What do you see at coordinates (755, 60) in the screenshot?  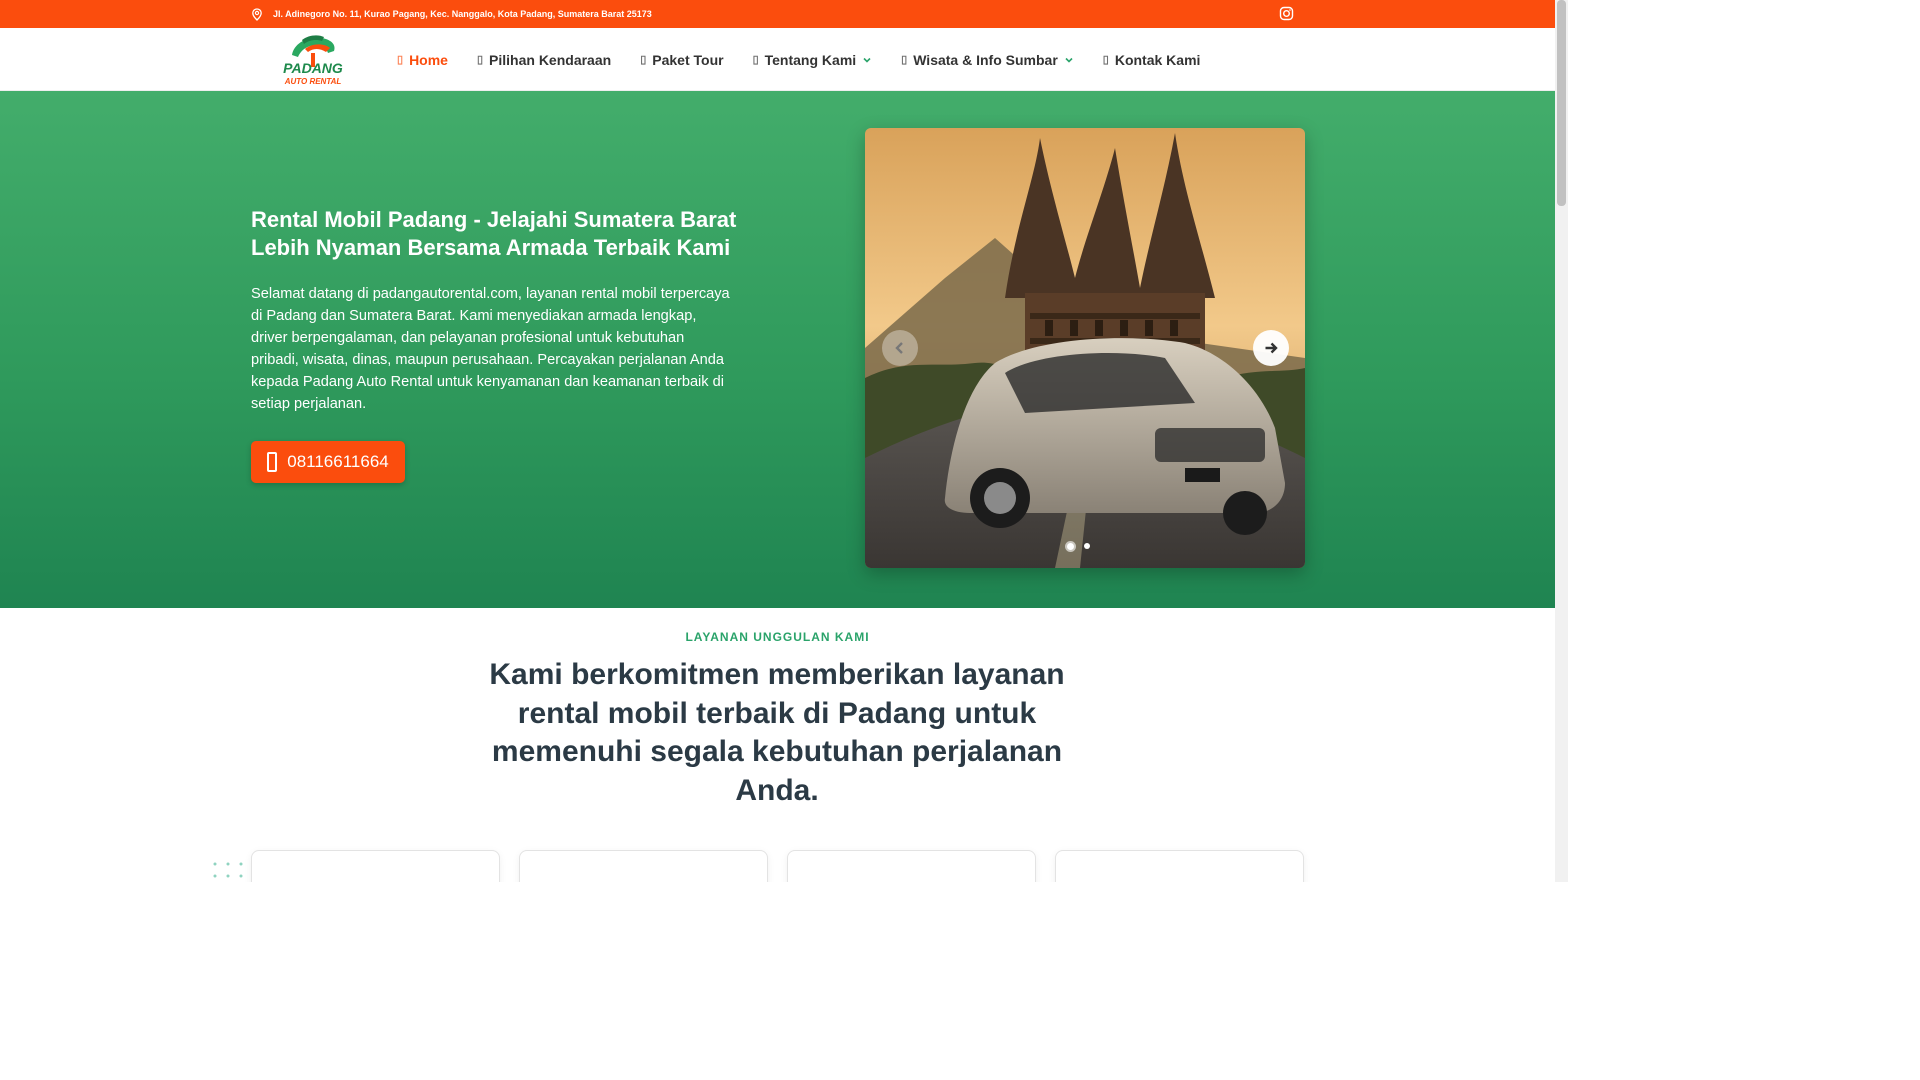 I see `info-icon: ▯` at bounding box center [755, 60].